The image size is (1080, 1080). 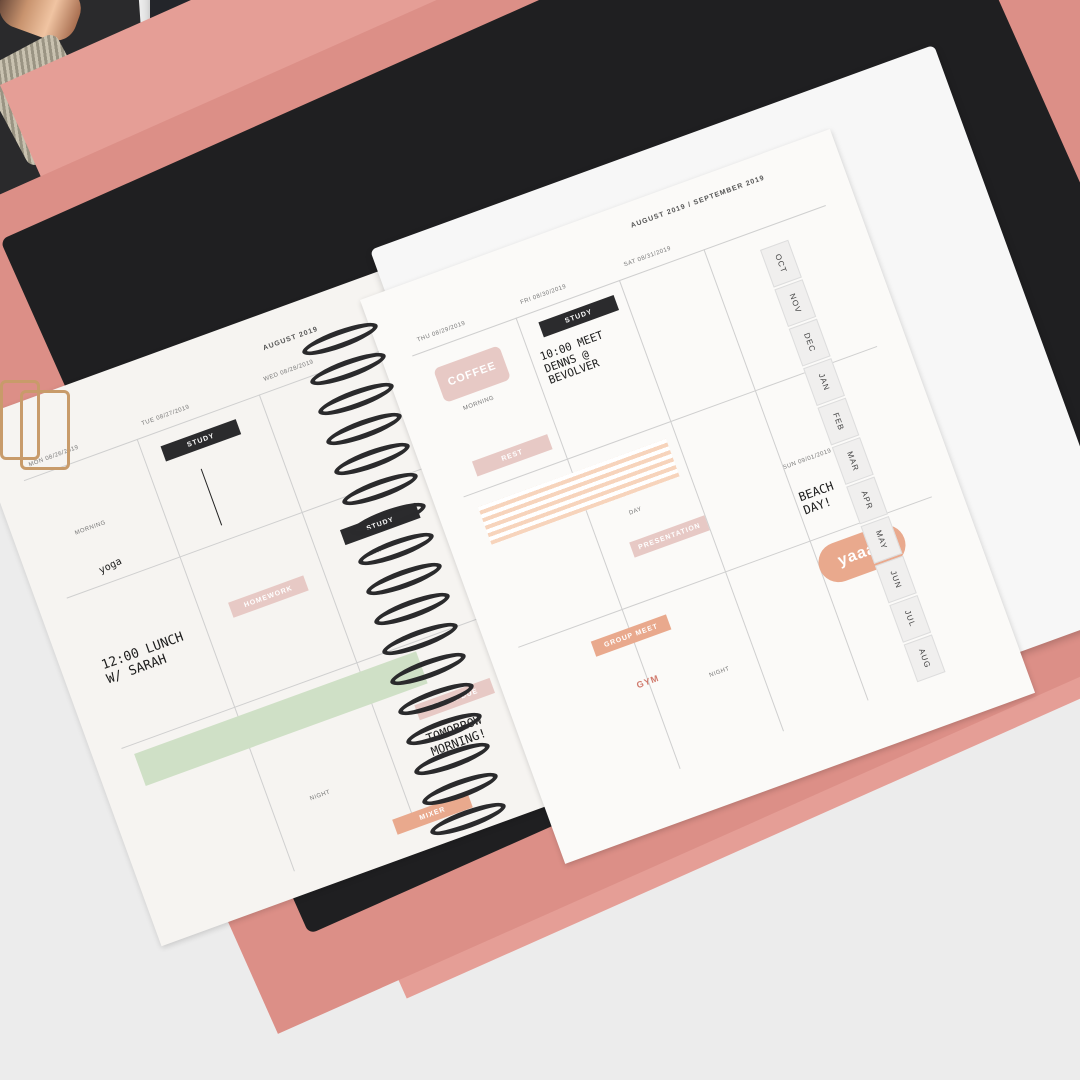 I want to click on study-sticker-right: STUDY, so click(x=579, y=316).